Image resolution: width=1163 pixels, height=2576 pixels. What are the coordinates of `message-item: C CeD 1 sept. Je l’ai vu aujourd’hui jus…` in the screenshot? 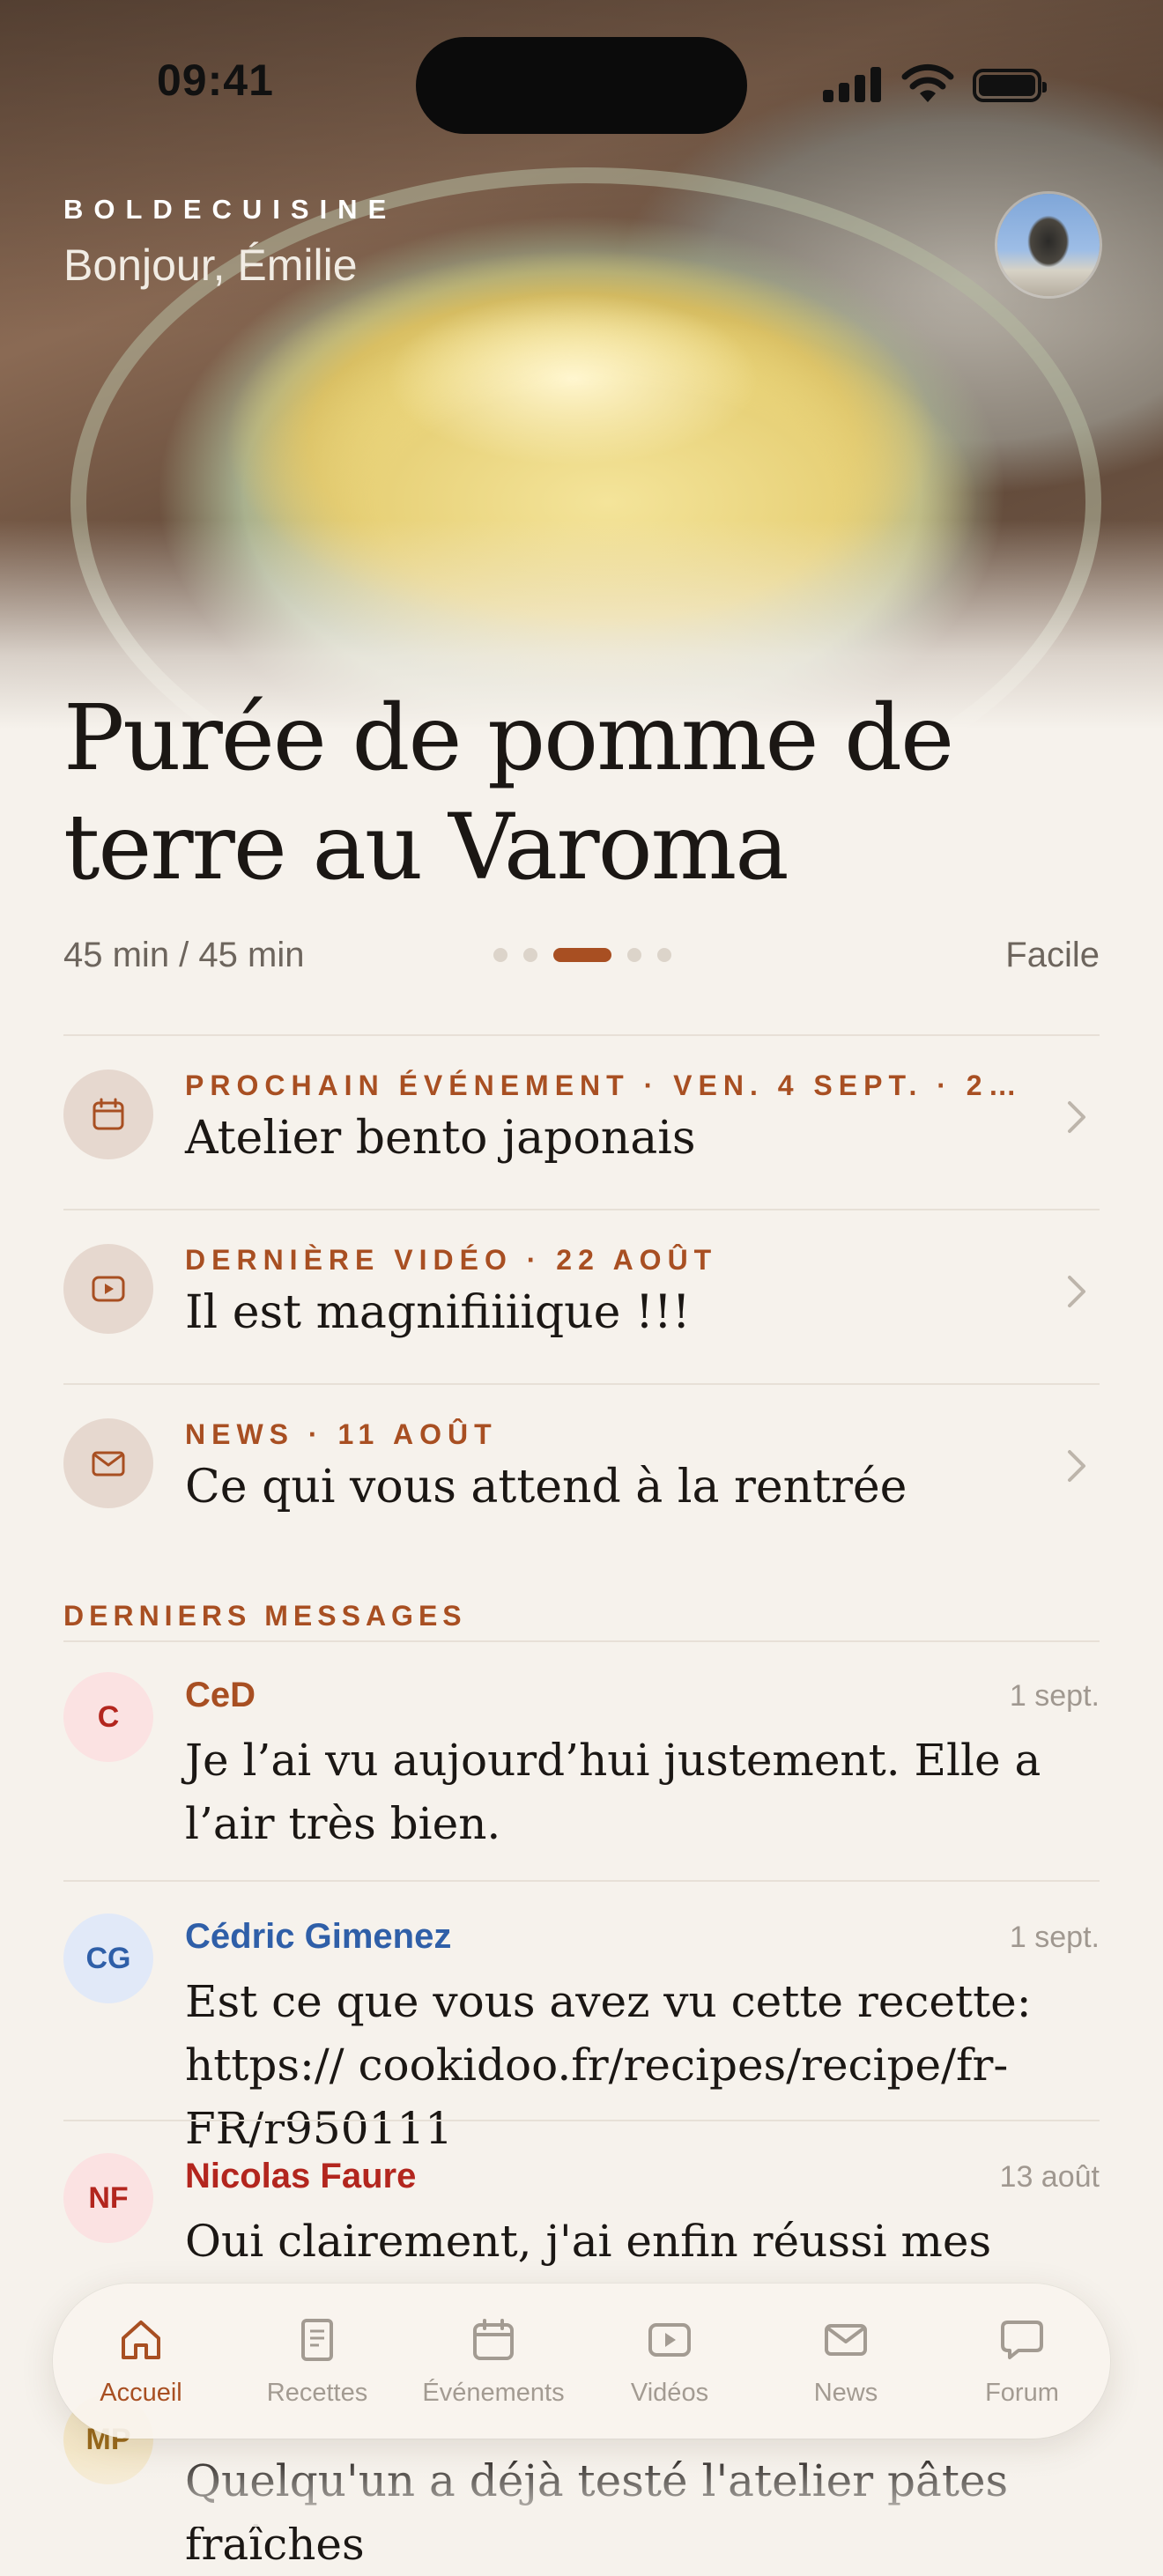 It's located at (581, 1761).